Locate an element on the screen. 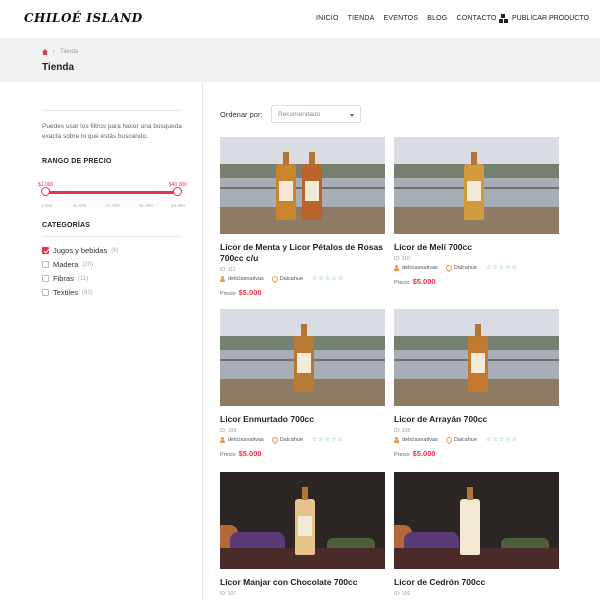 This screenshot has width=600, height=600. category-item-madera: Madera (20) is located at coordinates (67, 264).